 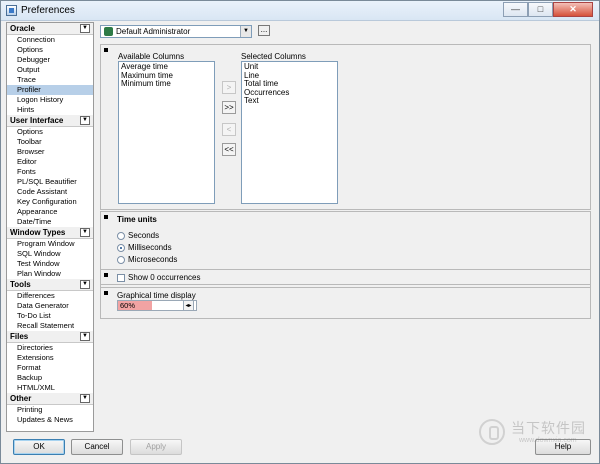 What do you see at coordinates (151, 56) in the screenshot?
I see `available-columns-label: Available Columns` at bounding box center [151, 56].